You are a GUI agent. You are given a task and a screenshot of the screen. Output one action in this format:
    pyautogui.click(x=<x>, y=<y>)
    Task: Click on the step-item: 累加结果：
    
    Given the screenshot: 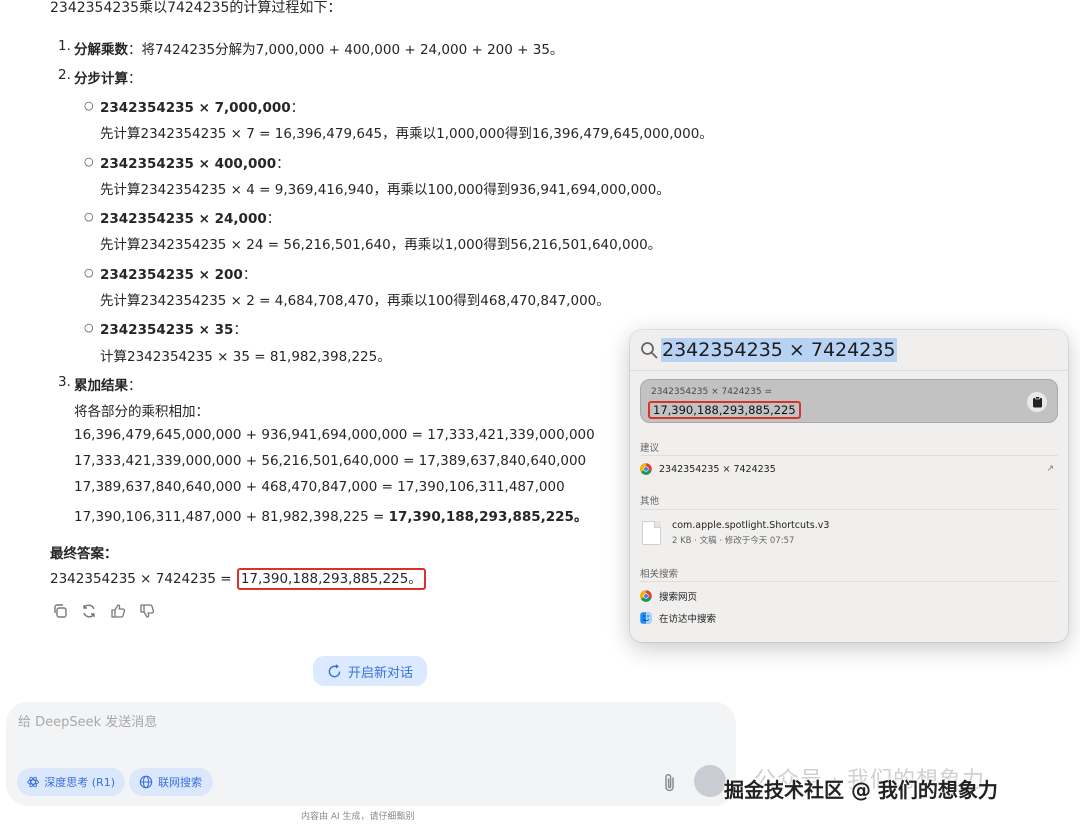 What is the action you would take?
    pyautogui.click(x=108, y=384)
    